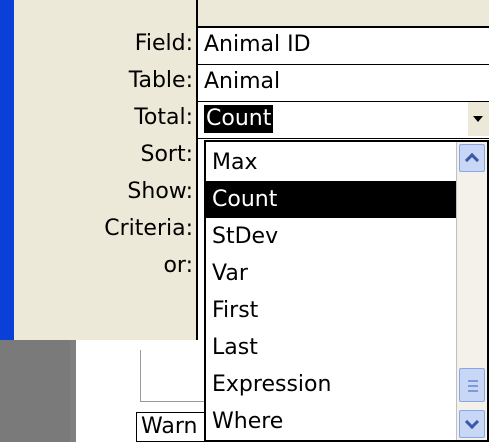  I want to click on total-dropdown-button, so click(478, 119).